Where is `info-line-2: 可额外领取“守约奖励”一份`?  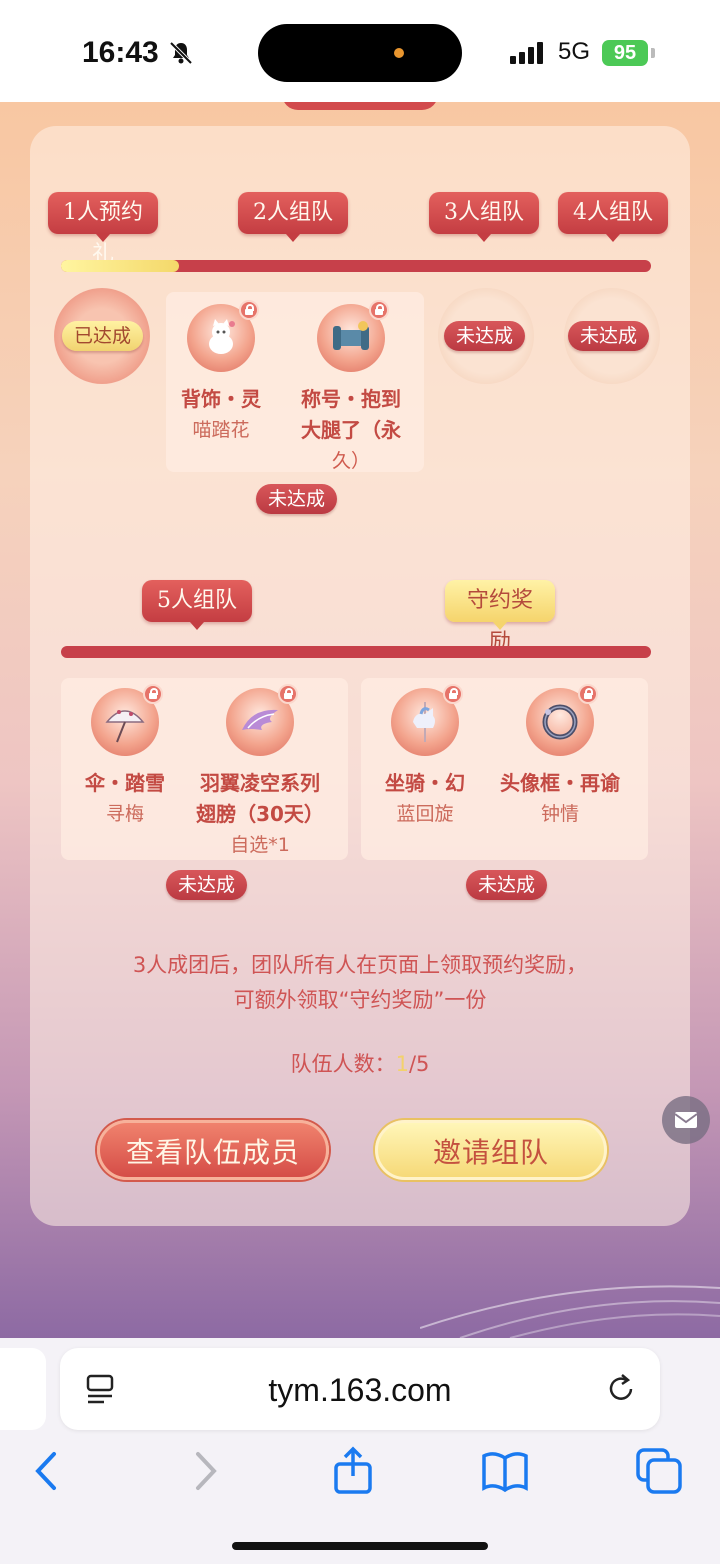
info-line-2: 可额外领取“守约奖励”一份 is located at coordinates (360, 1000).